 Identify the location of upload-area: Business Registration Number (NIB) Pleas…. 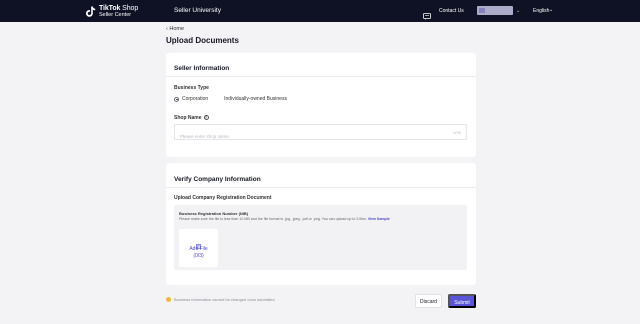
(320, 237).